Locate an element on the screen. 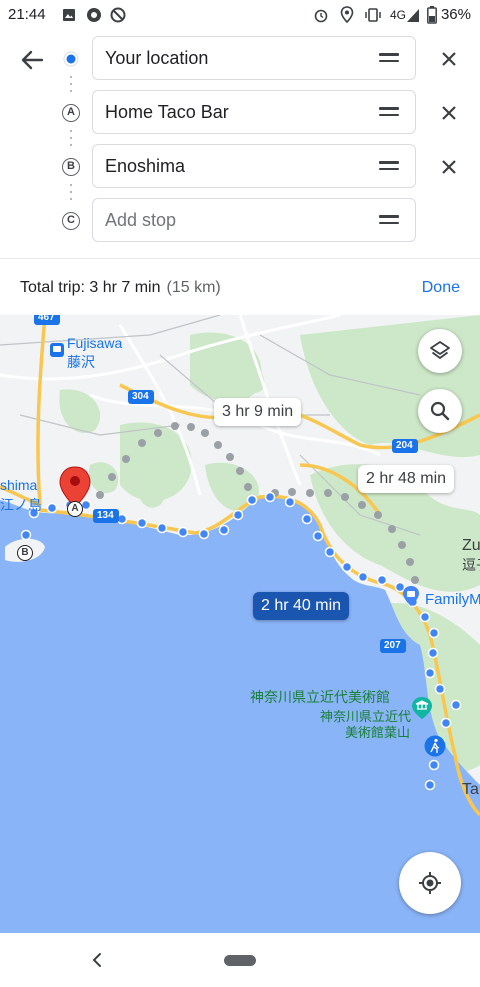 The image size is (480, 987). label-museum-small-2: 美術館葉山 is located at coordinates (378, 732).